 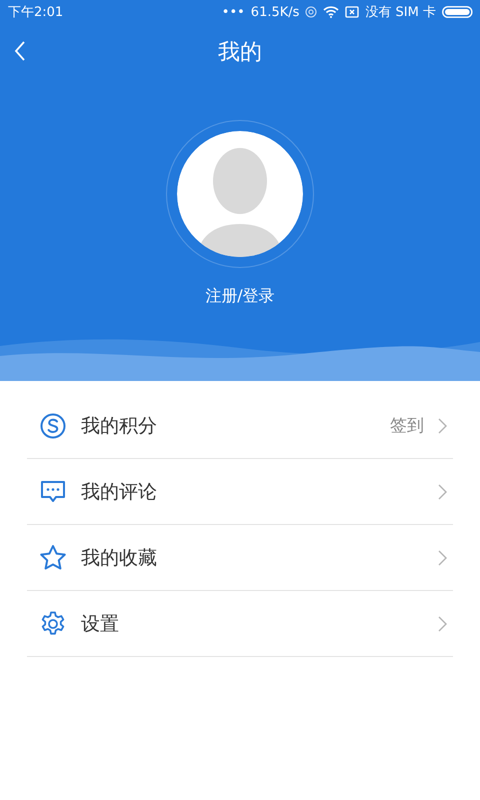 I want to click on star-icon, so click(x=53, y=557).